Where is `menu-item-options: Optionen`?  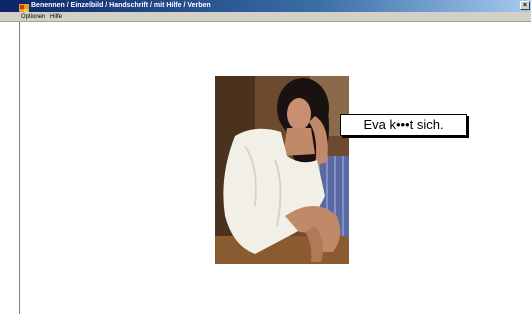
menu-item-options: Optionen is located at coordinates (33, 17).